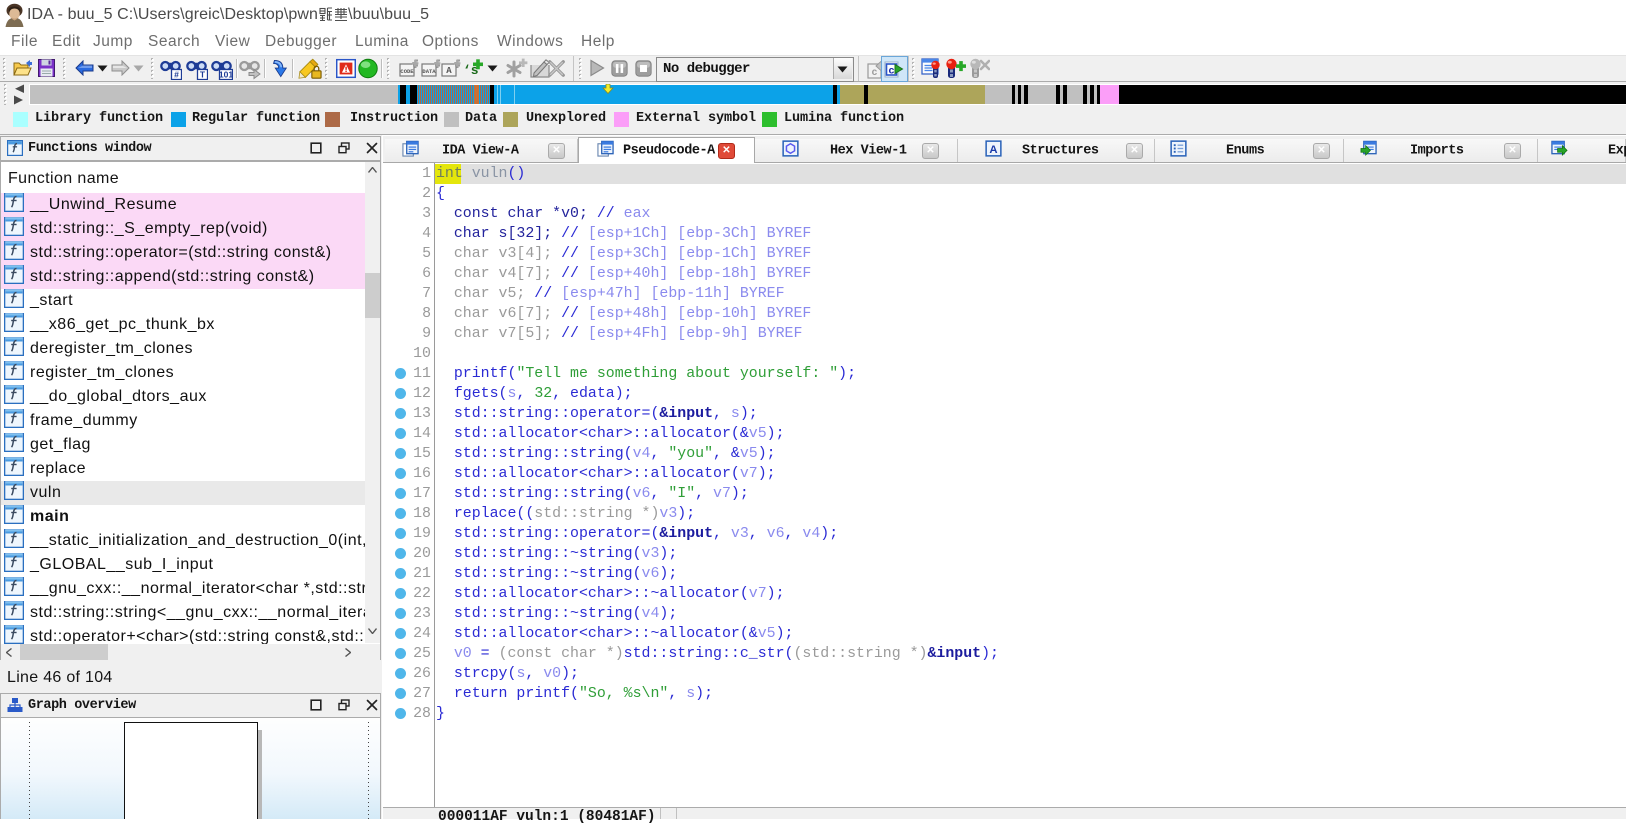 This screenshot has width=1626, height=825. I want to click on svg-text: CODE, so click(407, 71).